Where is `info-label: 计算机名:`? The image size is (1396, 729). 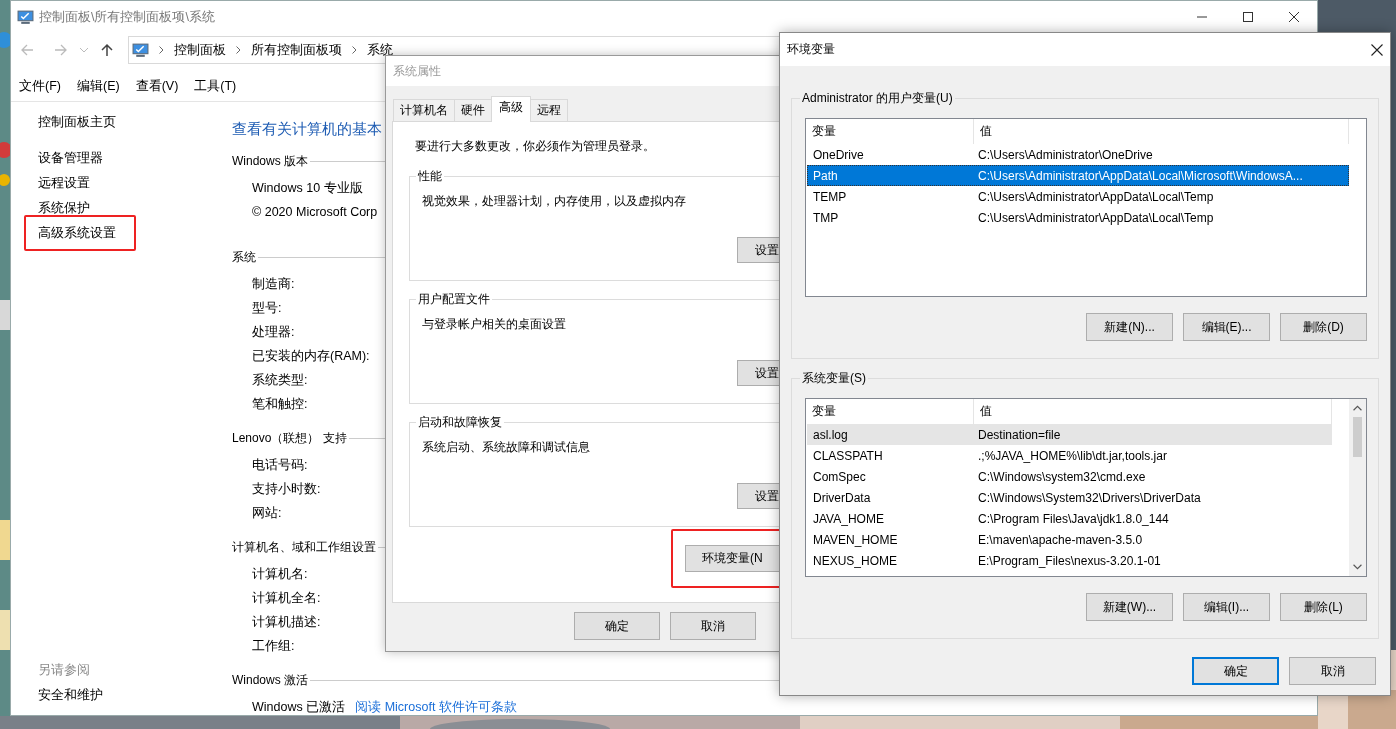
info-label: 计算机名: is located at coordinates (280, 574).